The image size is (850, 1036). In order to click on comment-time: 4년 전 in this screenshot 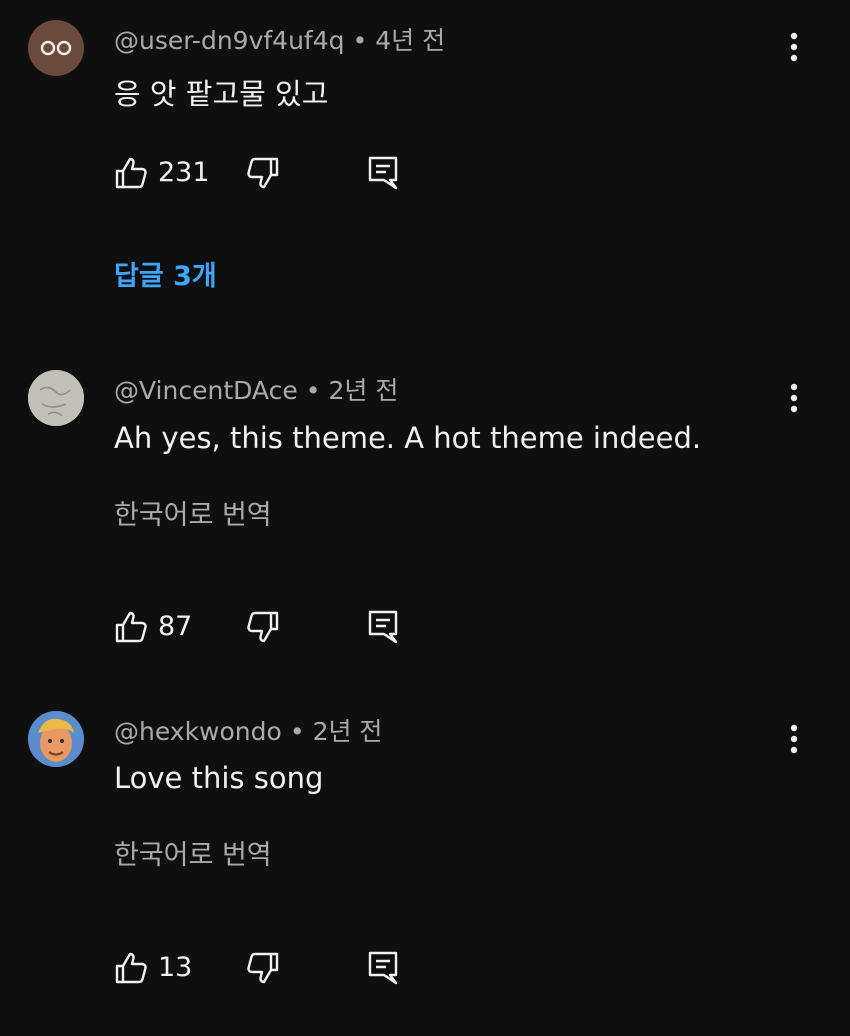, I will do `click(410, 40)`.